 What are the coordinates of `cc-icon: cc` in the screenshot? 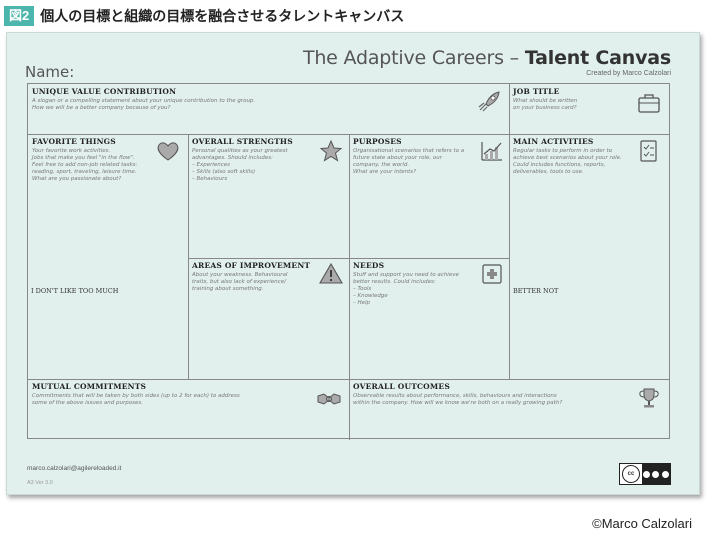 It's located at (631, 474).